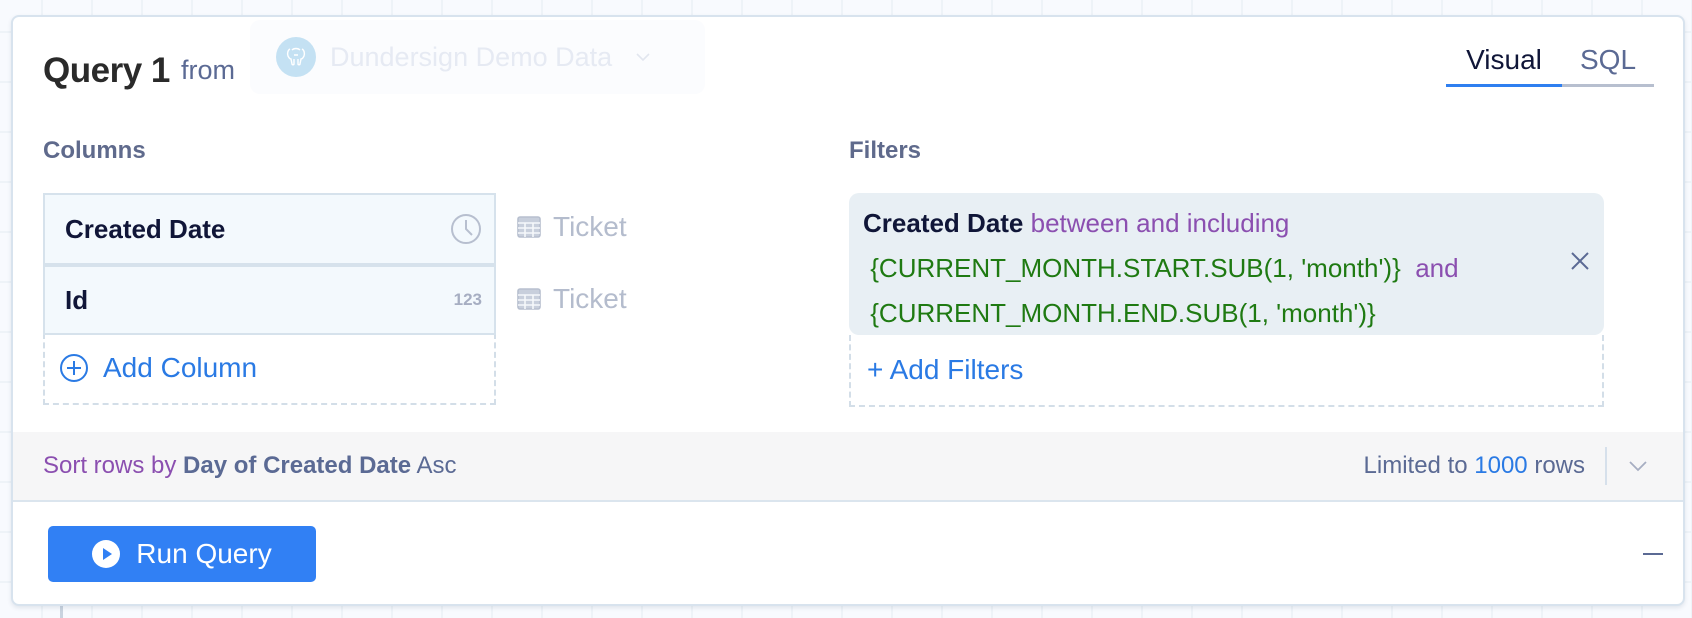 The width and height of the screenshot is (1692, 618). I want to click on tab-sql: SQL, so click(1608, 61).